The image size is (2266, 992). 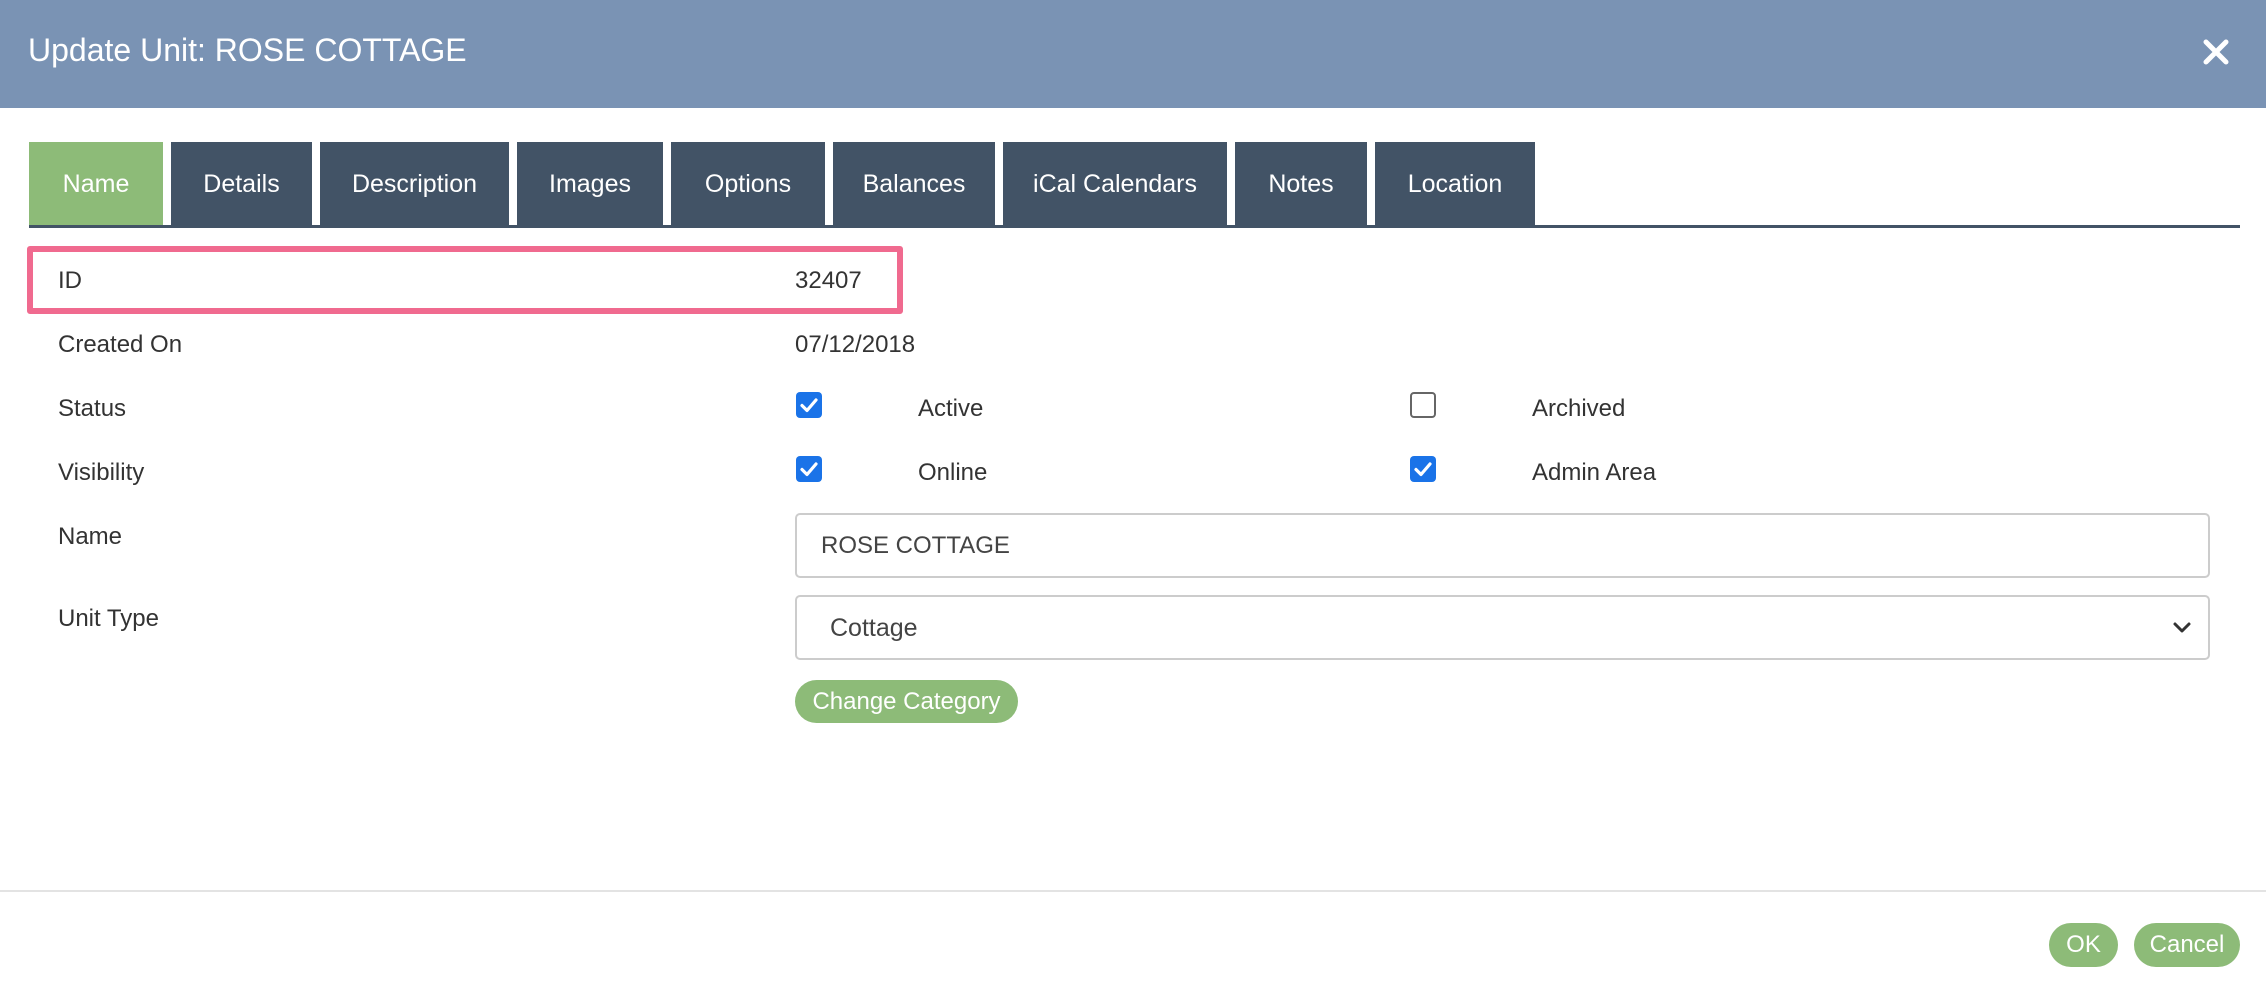 I want to click on tab-label: Balances, so click(x=914, y=183).